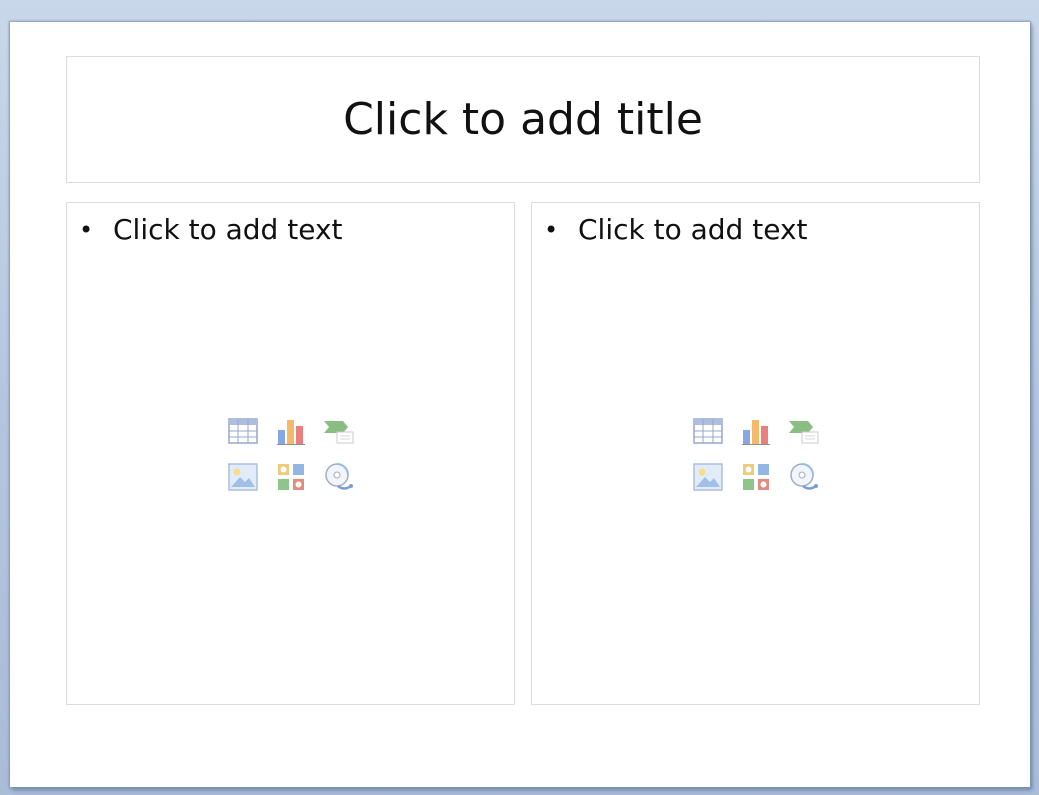 The image size is (1039, 795). I want to click on title-placeholder: Click to add title, so click(523, 119).